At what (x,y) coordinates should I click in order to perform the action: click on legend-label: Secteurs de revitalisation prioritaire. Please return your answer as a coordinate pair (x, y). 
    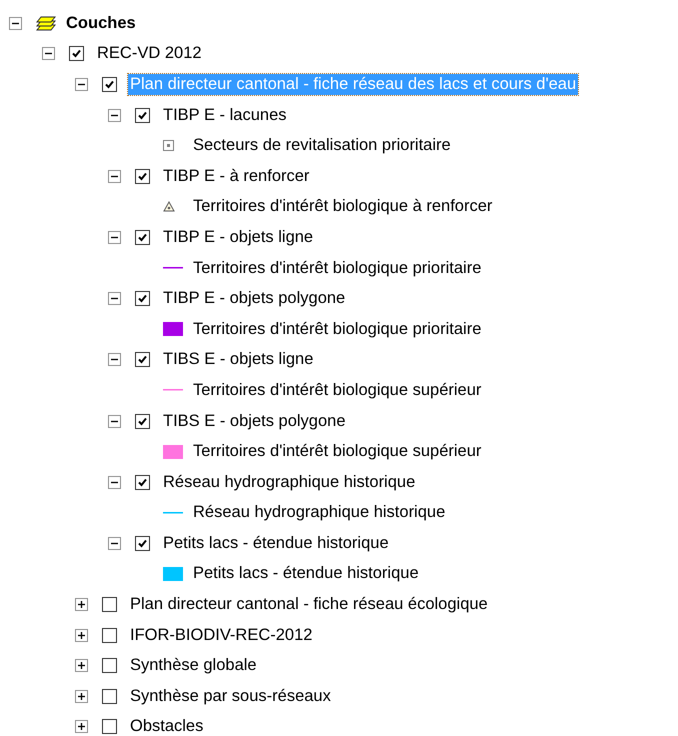
    Looking at the image, I should click on (322, 145).